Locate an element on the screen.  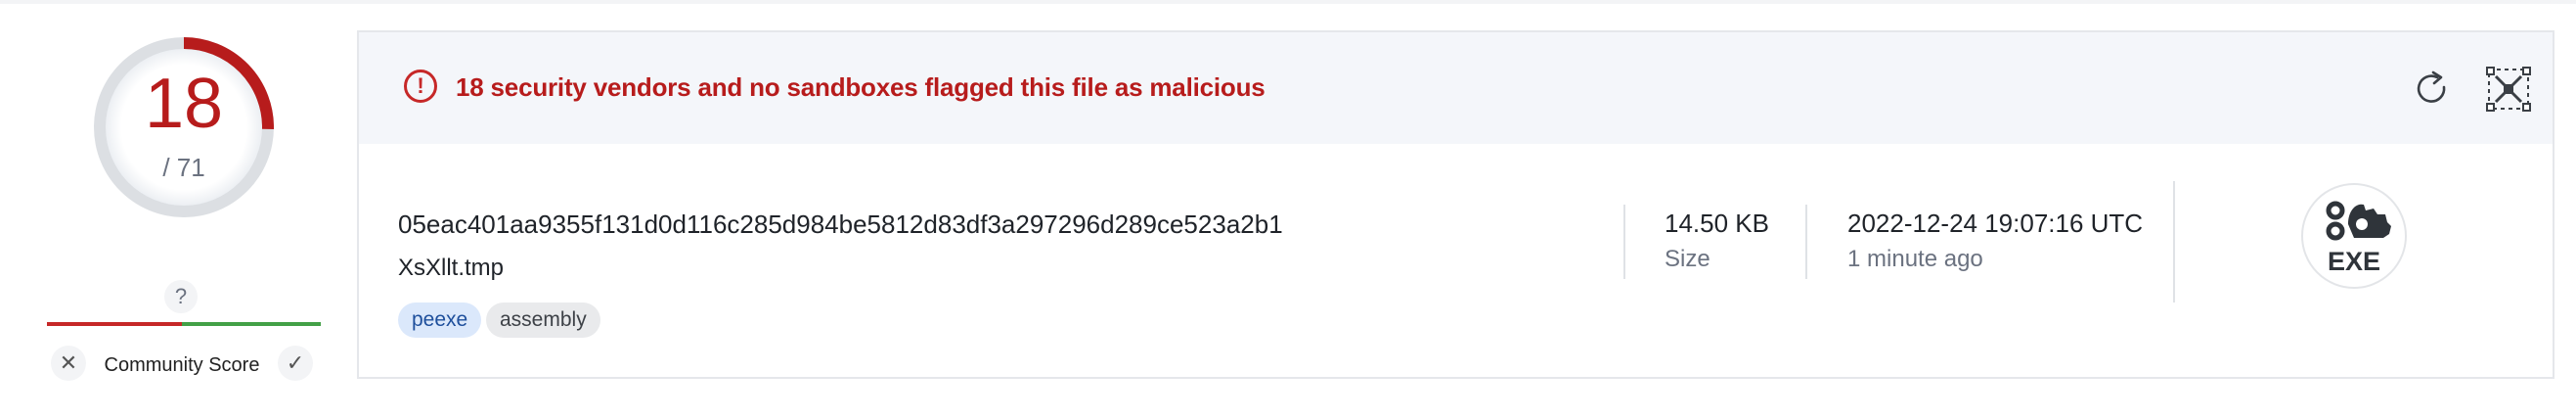
checkmark-icon: ✓ is located at coordinates (295, 363).